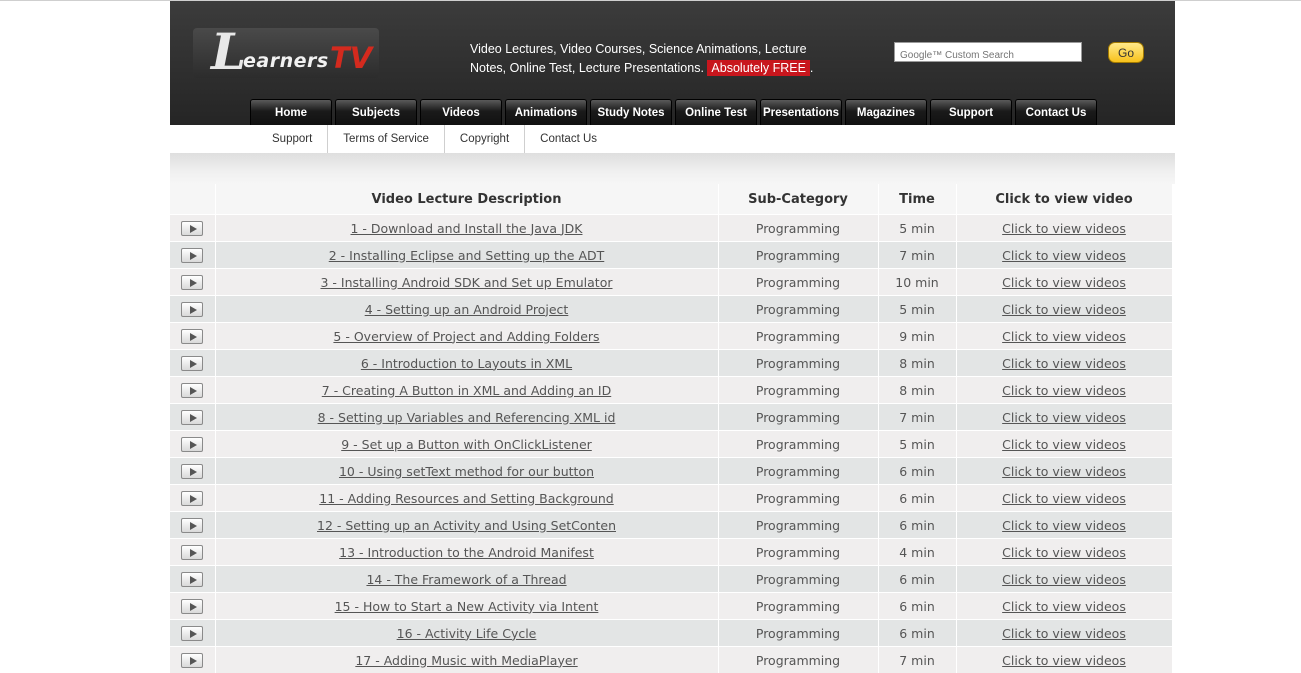 This screenshot has width=1301, height=673. I want to click on logo-accent: TV, so click(351, 58).